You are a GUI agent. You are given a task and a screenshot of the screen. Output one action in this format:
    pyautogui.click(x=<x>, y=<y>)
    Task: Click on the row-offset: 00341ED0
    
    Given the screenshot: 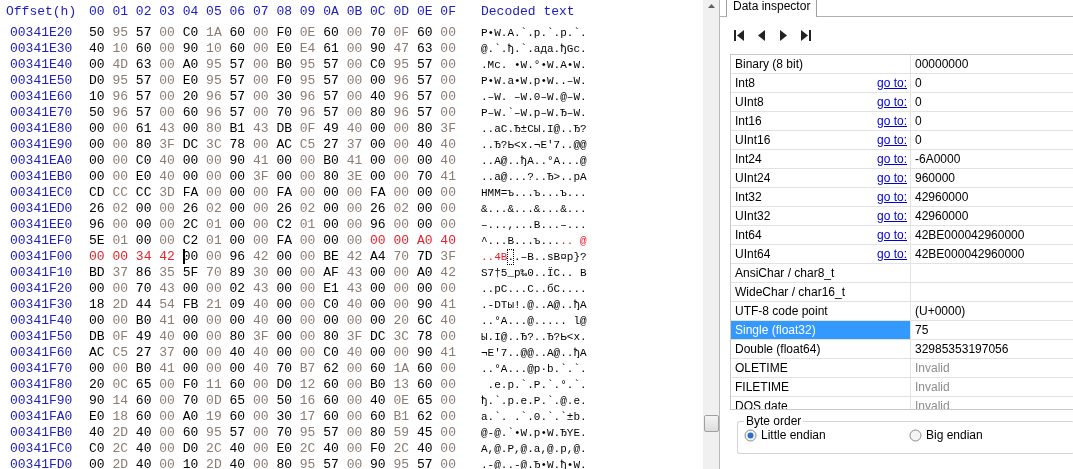 What is the action you would take?
    pyautogui.click(x=41, y=209)
    